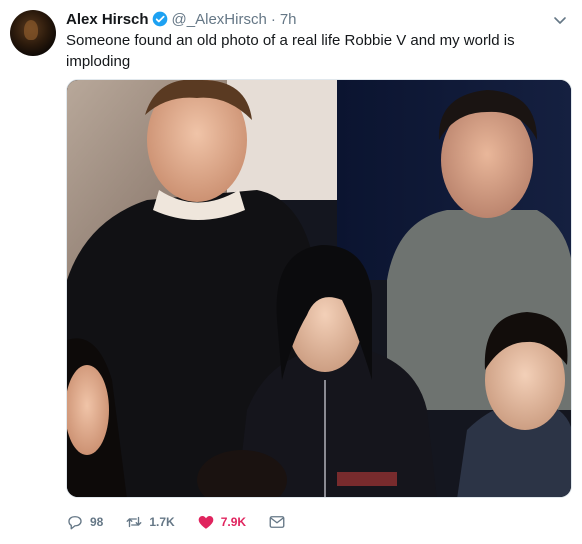 This screenshot has height=544, width=582. Describe the element at coordinates (33, 33) in the screenshot. I see `avatar` at that location.